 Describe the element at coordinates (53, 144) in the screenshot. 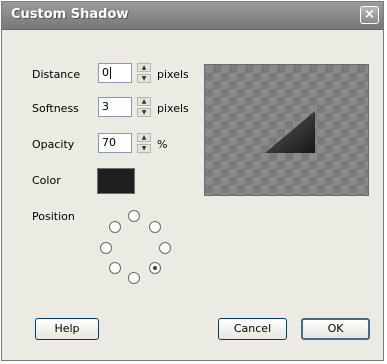

I see `opacity-label: Opacity` at that location.